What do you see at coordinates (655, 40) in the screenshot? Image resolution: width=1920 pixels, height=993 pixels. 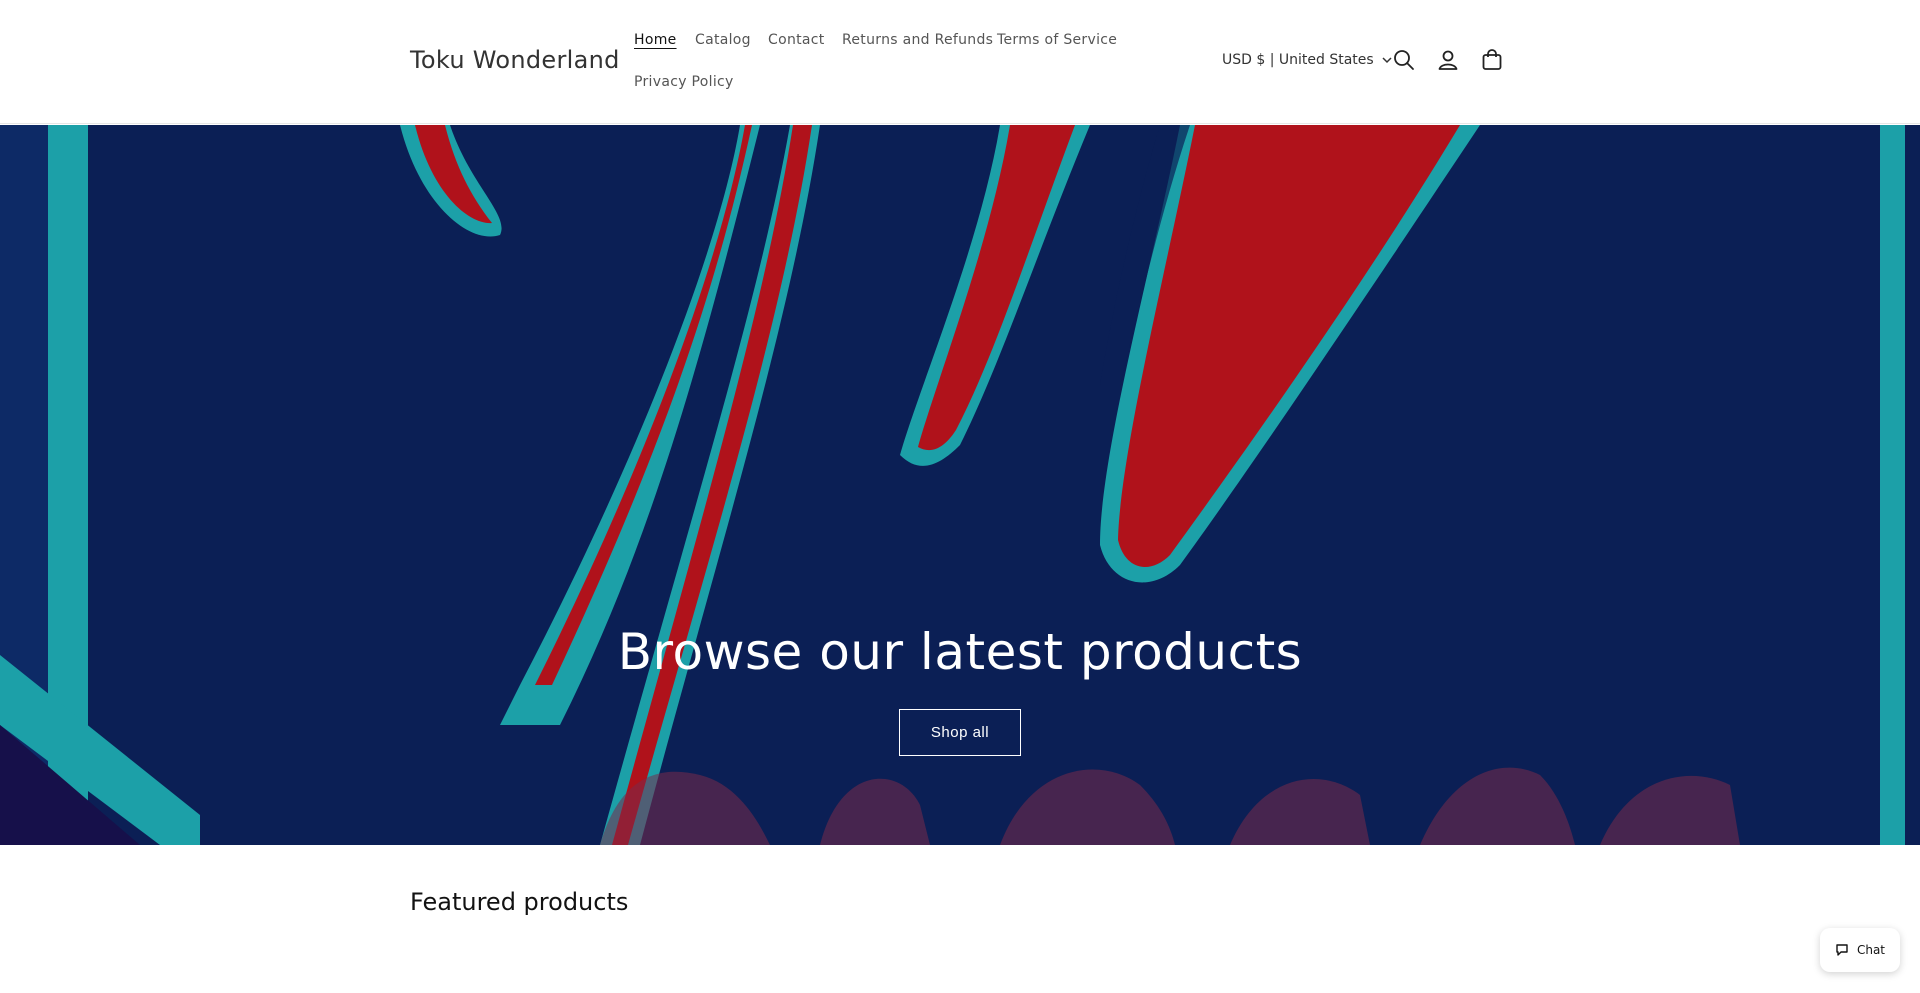 I see `nav-item-home: Home` at bounding box center [655, 40].